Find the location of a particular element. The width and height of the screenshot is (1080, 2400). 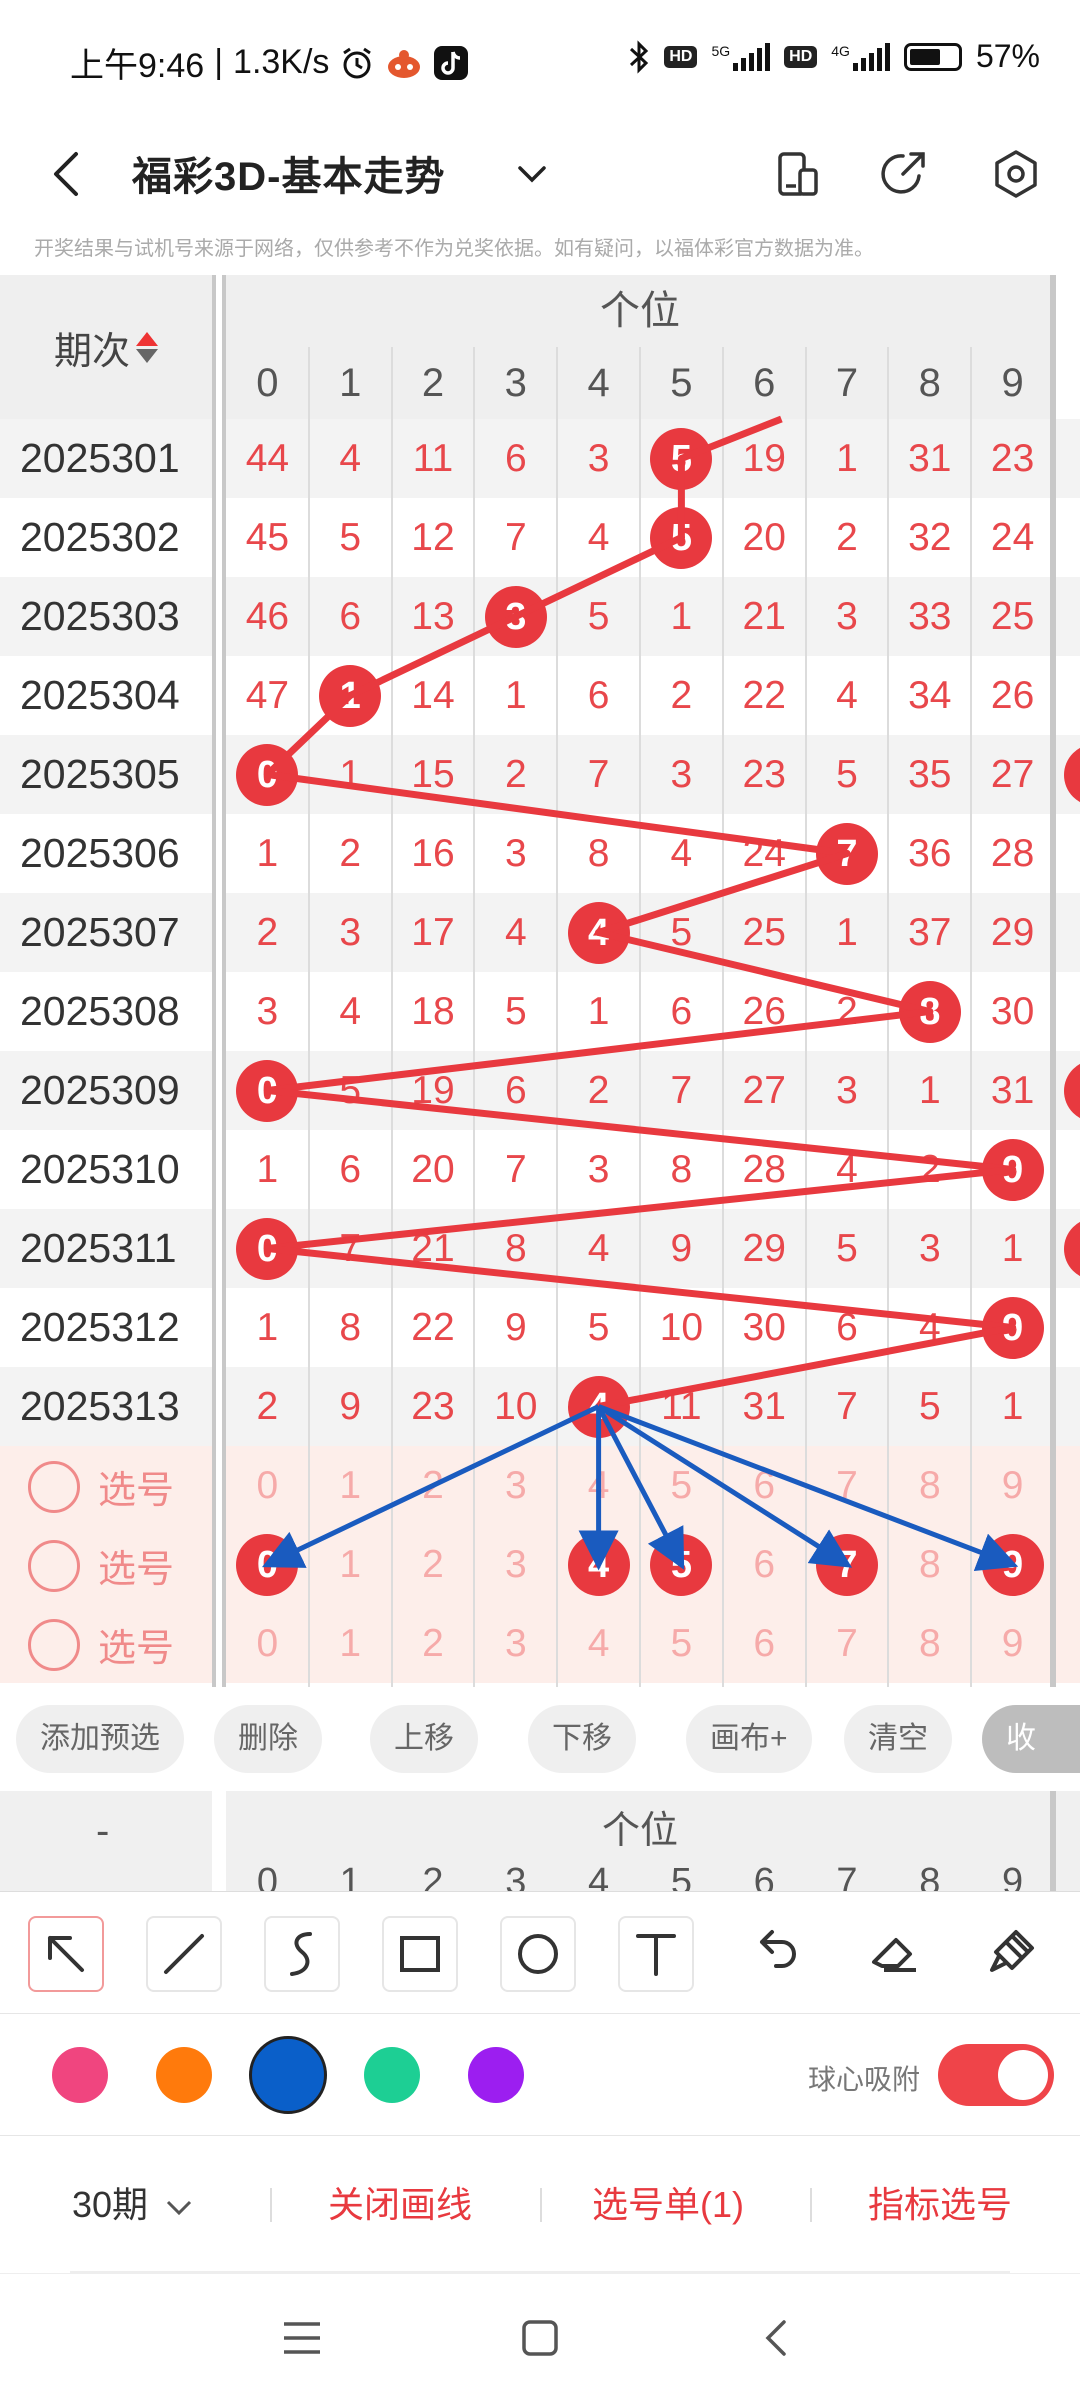

snap-label: 球心吸附 is located at coordinates (864, 2079).